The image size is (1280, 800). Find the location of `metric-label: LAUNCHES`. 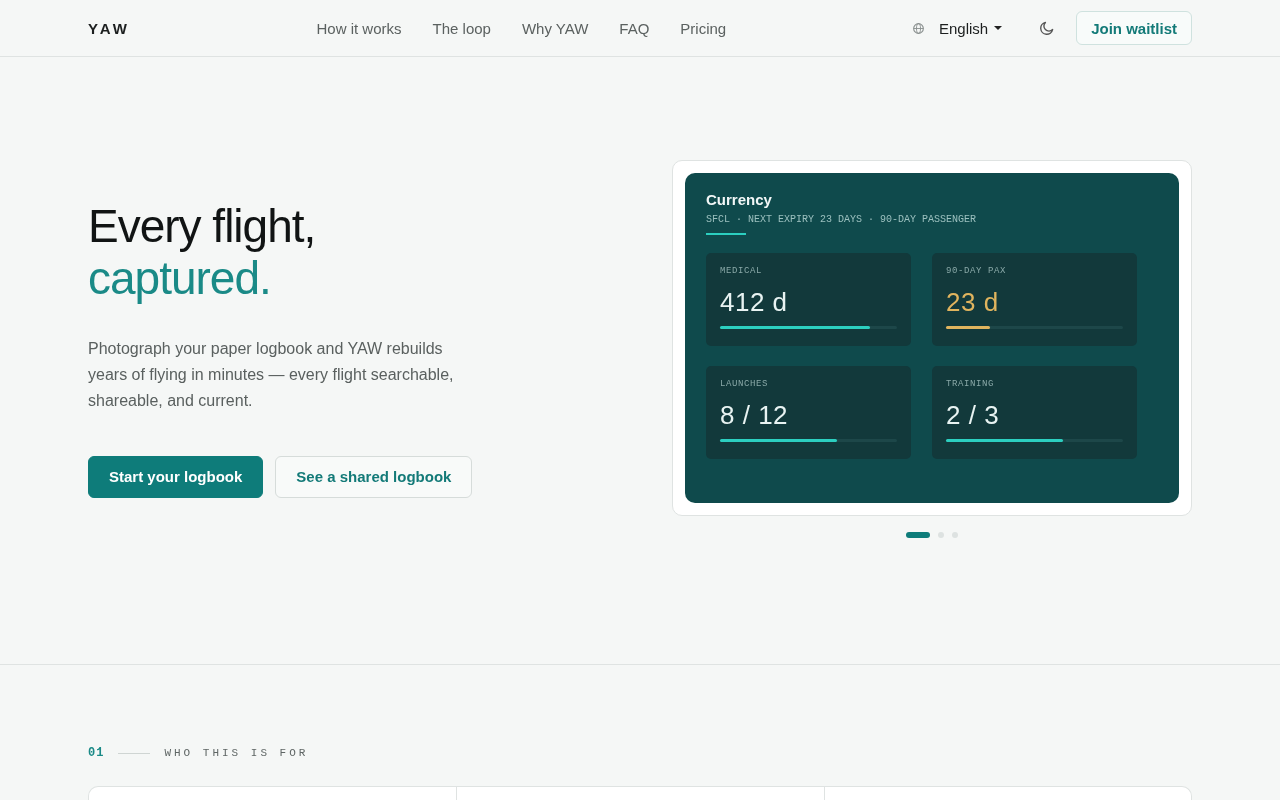

metric-label: LAUNCHES is located at coordinates (744, 383).